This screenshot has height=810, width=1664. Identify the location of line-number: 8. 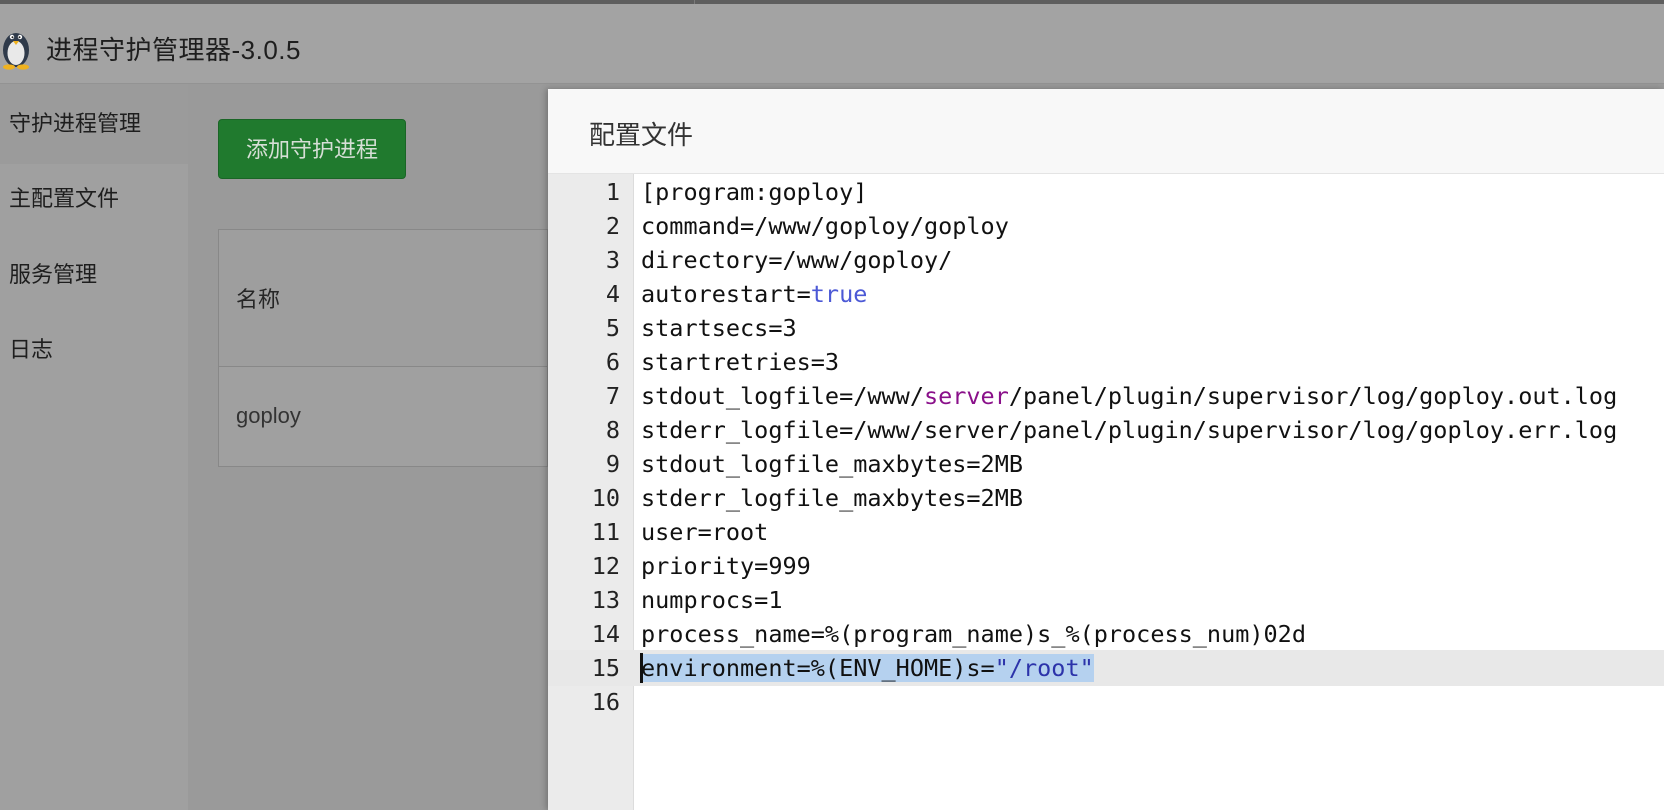
(612, 430).